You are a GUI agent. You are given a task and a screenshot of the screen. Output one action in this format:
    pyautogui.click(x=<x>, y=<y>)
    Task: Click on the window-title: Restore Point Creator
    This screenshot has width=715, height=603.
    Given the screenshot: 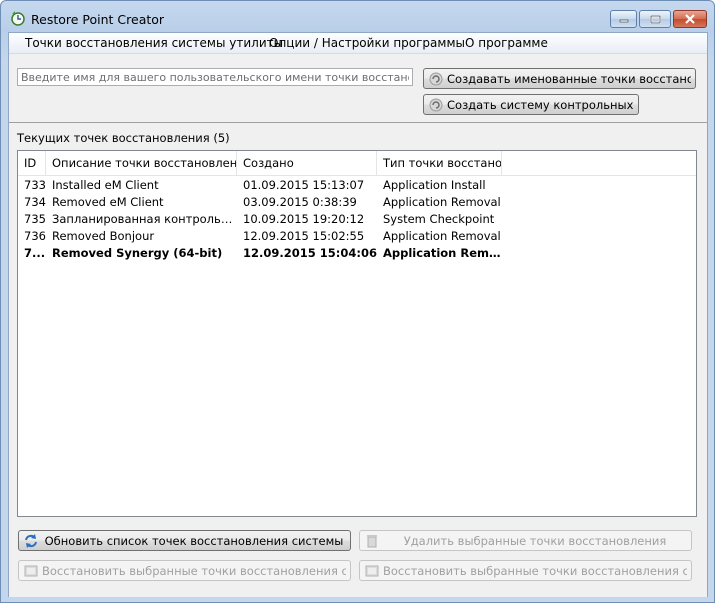 What is the action you would take?
    pyautogui.click(x=98, y=19)
    